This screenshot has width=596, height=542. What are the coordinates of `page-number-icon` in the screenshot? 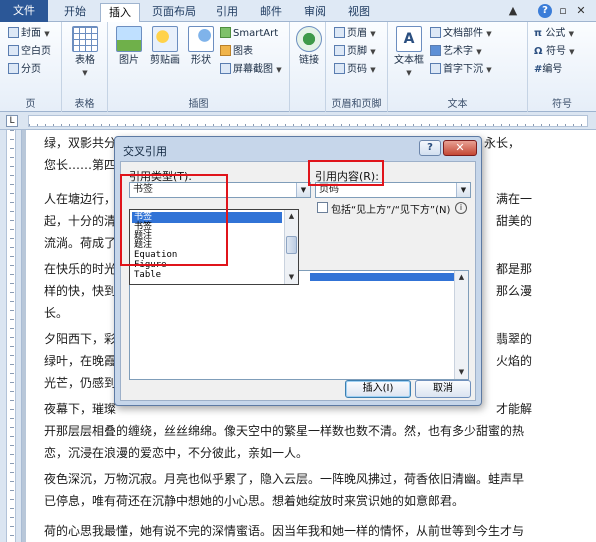 It's located at (339, 68).